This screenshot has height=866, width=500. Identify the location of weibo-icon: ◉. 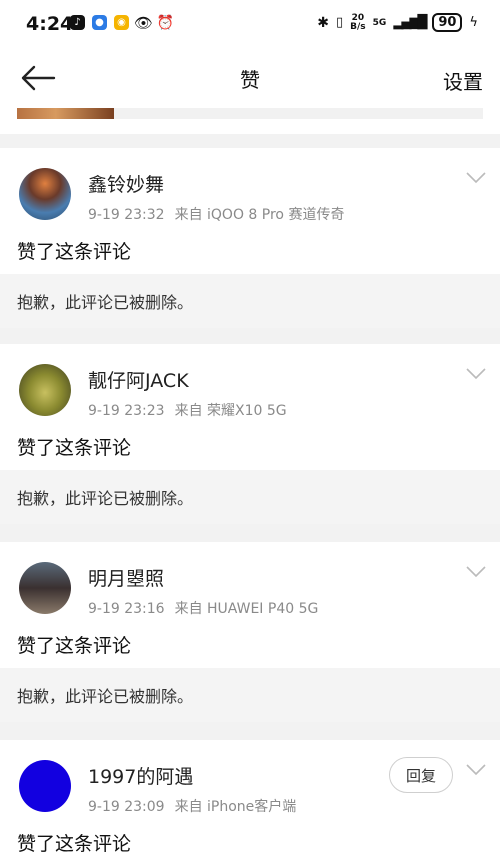
(121, 22).